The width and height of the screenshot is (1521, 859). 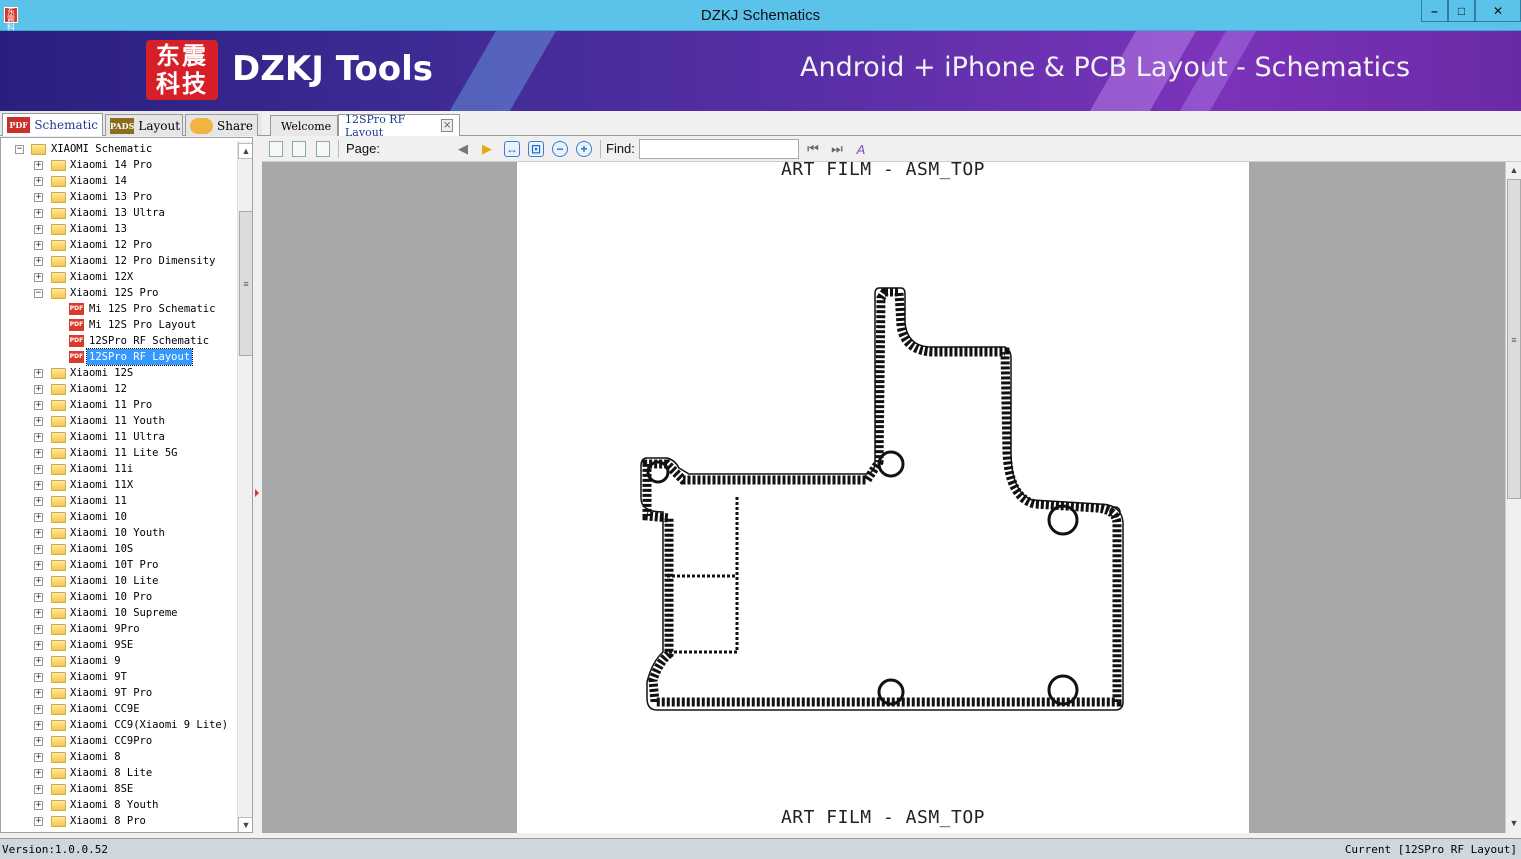 What do you see at coordinates (119, 613) in the screenshot?
I see `tree-folder-item: + Xiaomi 10 Supreme` at bounding box center [119, 613].